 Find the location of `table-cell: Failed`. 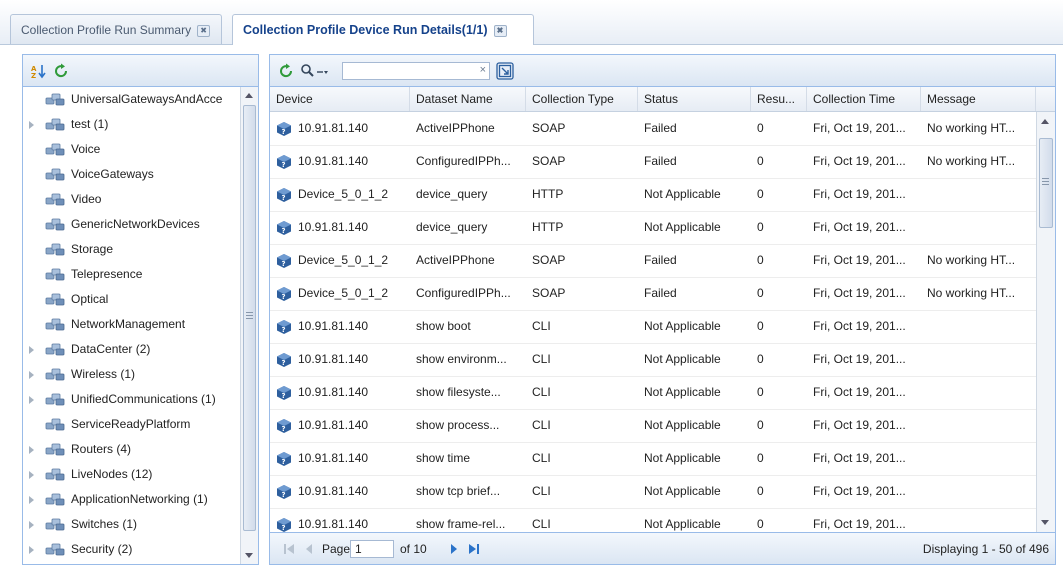

table-cell: Failed is located at coordinates (660, 260).